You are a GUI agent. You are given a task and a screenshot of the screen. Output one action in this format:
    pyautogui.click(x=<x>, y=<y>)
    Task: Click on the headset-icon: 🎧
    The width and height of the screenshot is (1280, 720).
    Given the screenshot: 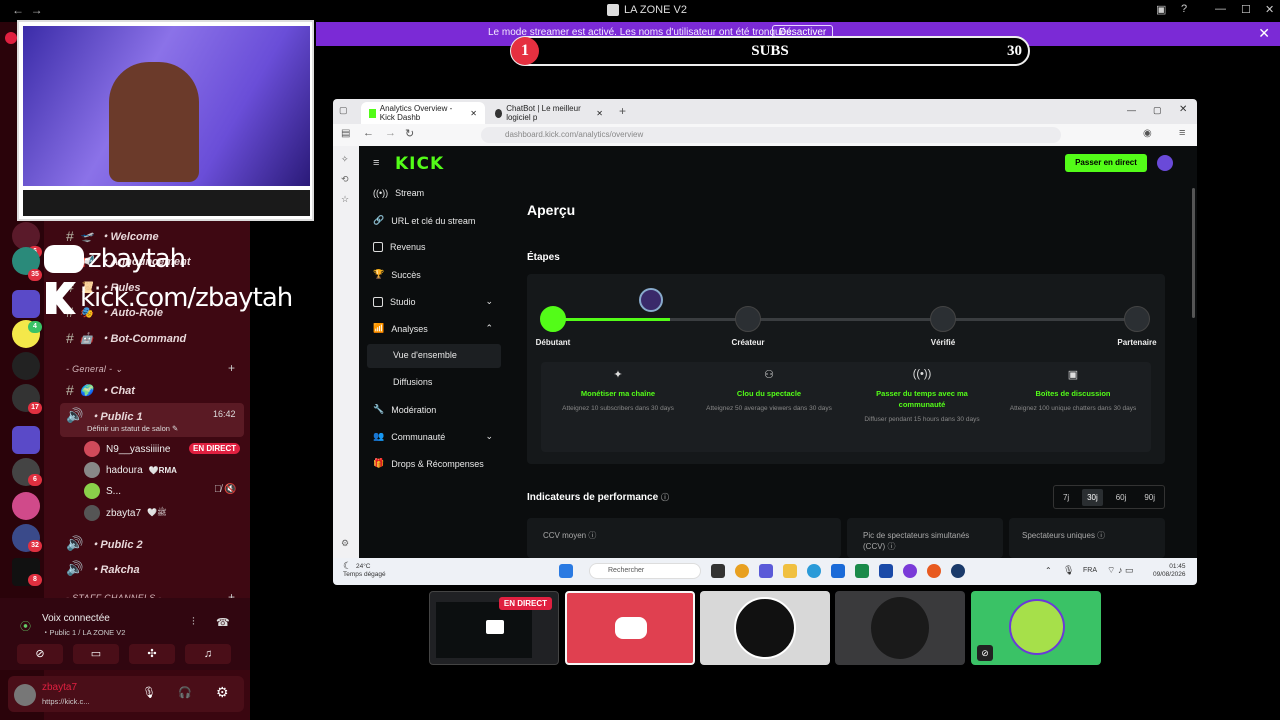 What is the action you would take?
    pyautogui.click(x=185, y=692)
    